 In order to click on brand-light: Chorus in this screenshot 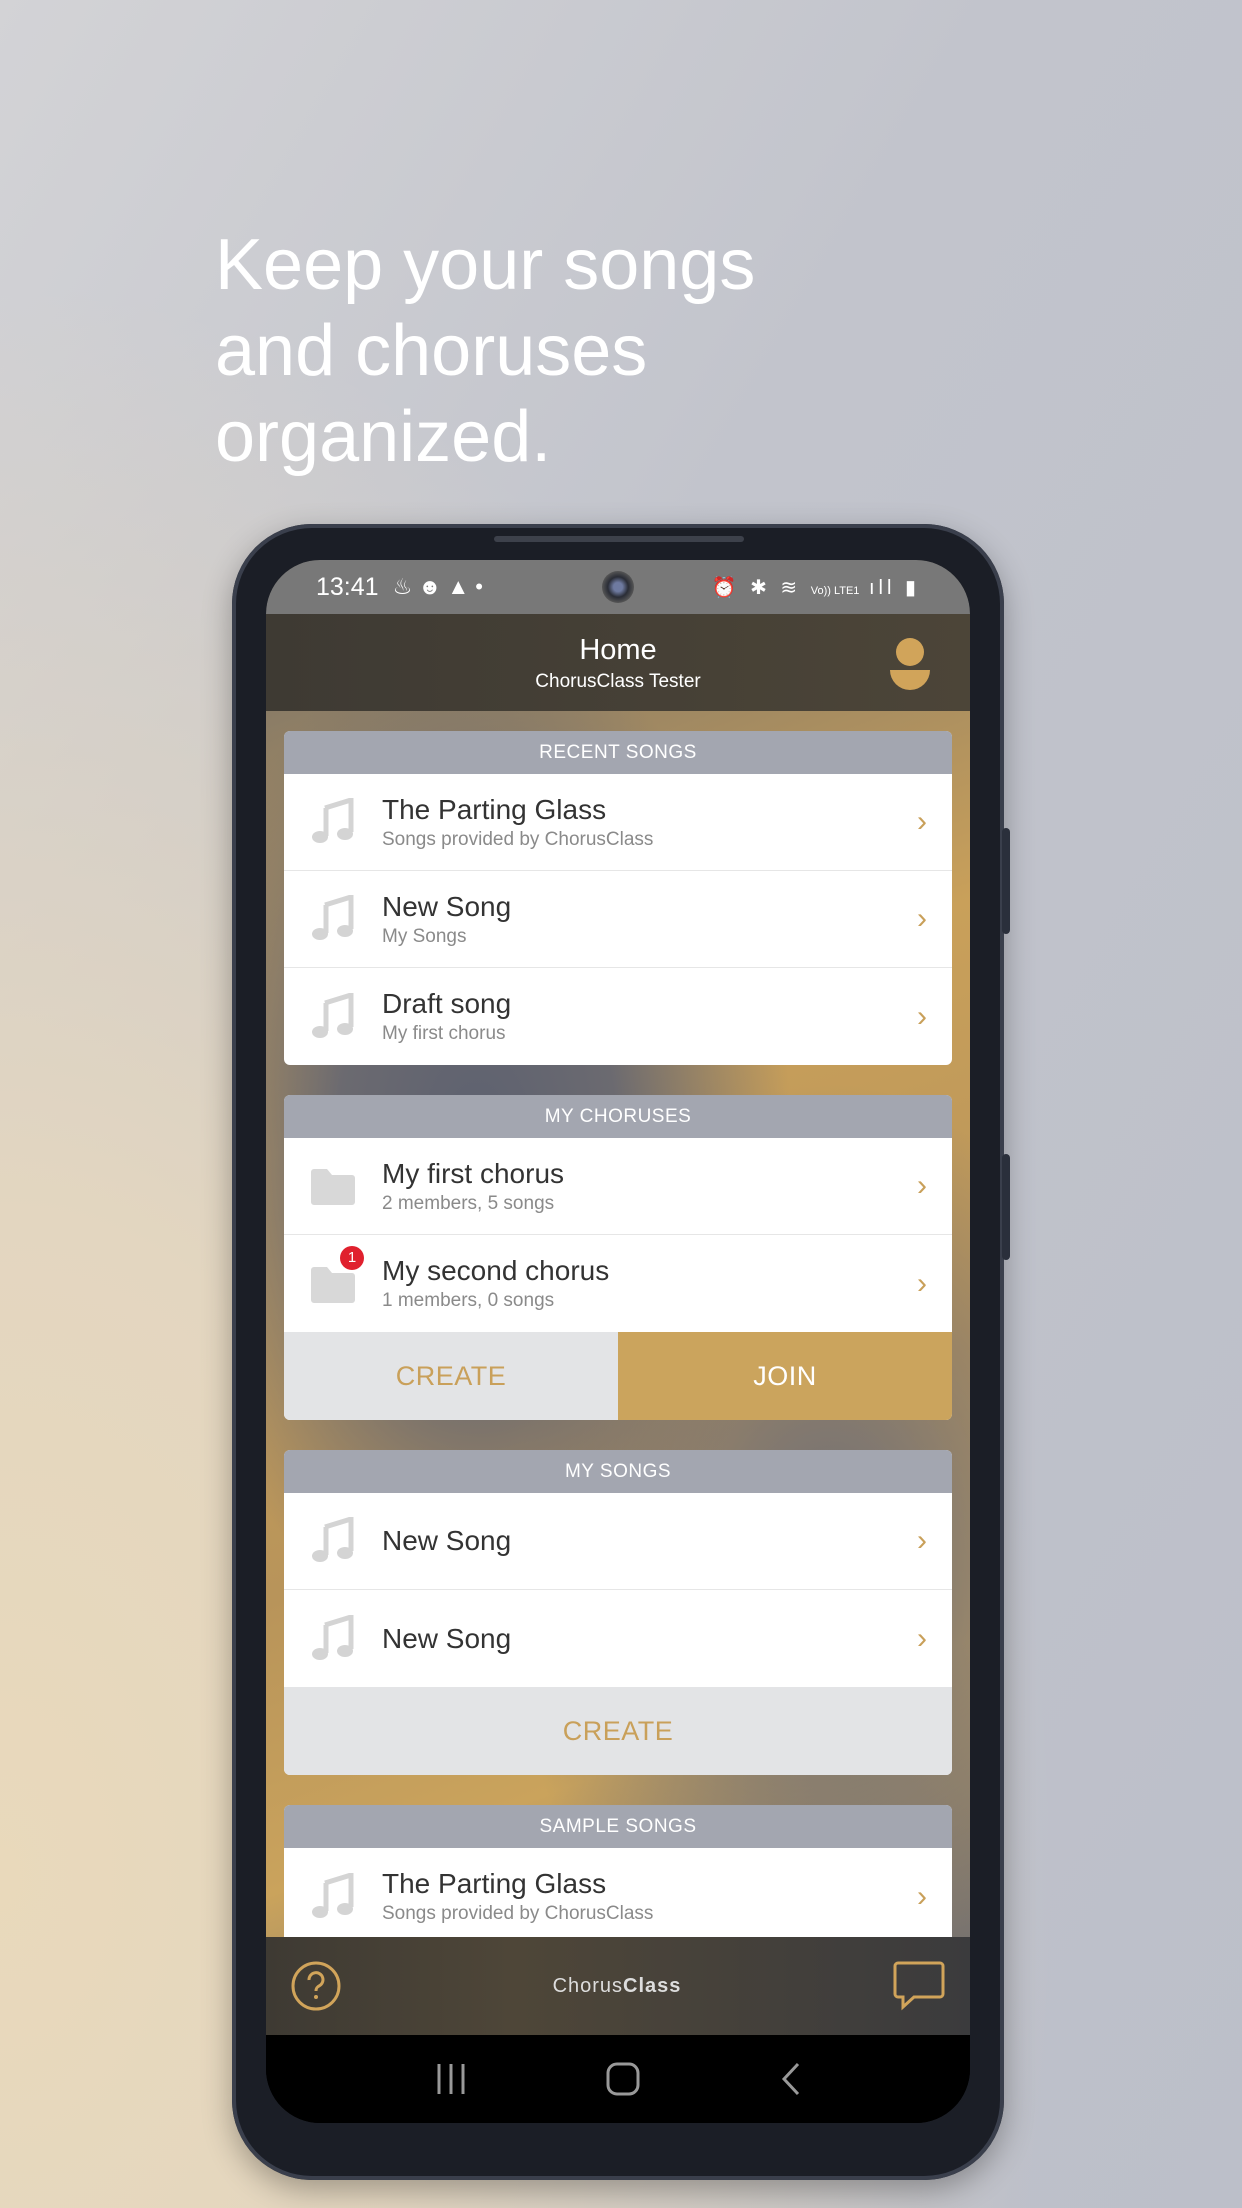, I will do `click(588, 1985)`.